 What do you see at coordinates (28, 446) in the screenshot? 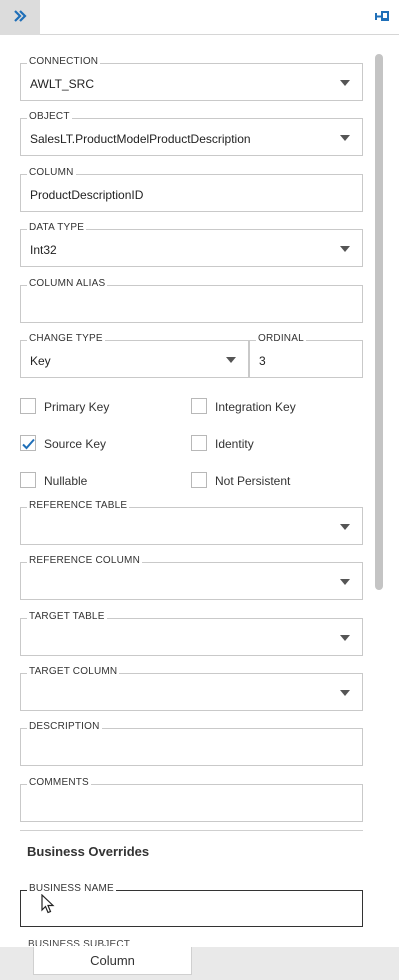
I see `checkmark-icon` at bounding box center [28, 446].